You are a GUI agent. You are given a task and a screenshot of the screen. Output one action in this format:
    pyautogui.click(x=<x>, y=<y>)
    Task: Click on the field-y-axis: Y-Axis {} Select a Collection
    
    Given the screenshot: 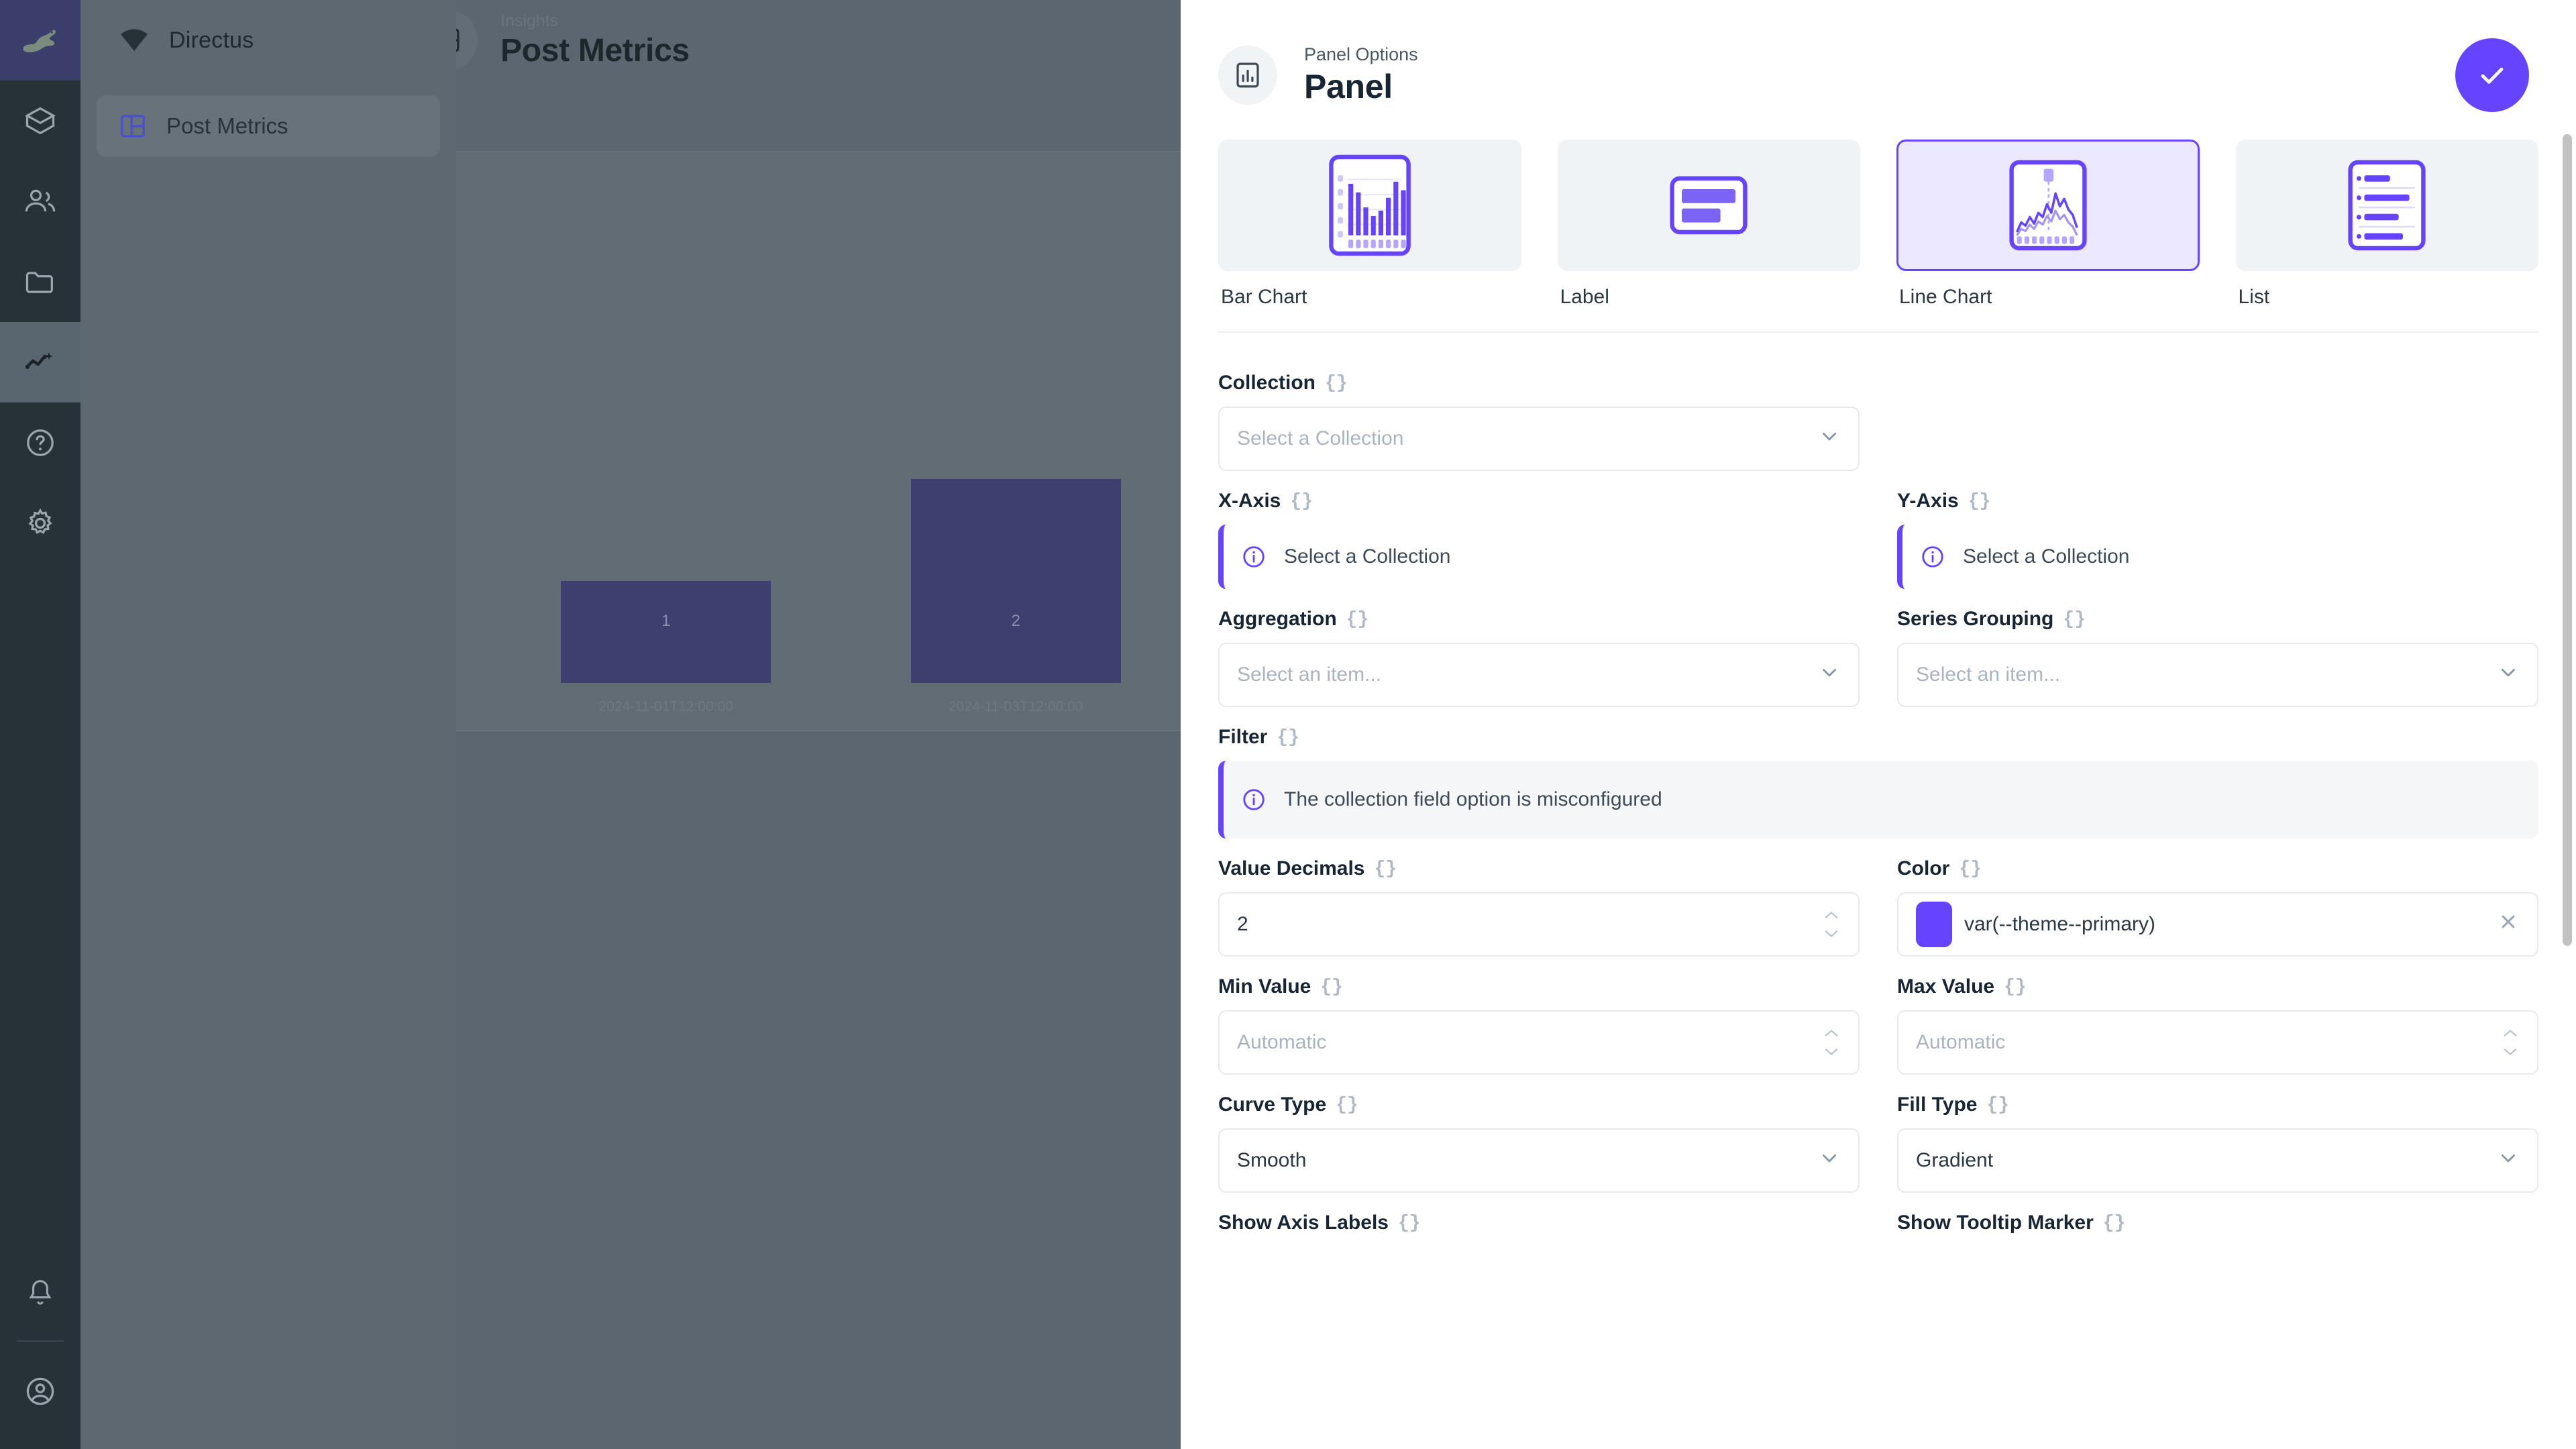 What is the action you would take?
    pyautogui.click(x=2217, y=530)
    